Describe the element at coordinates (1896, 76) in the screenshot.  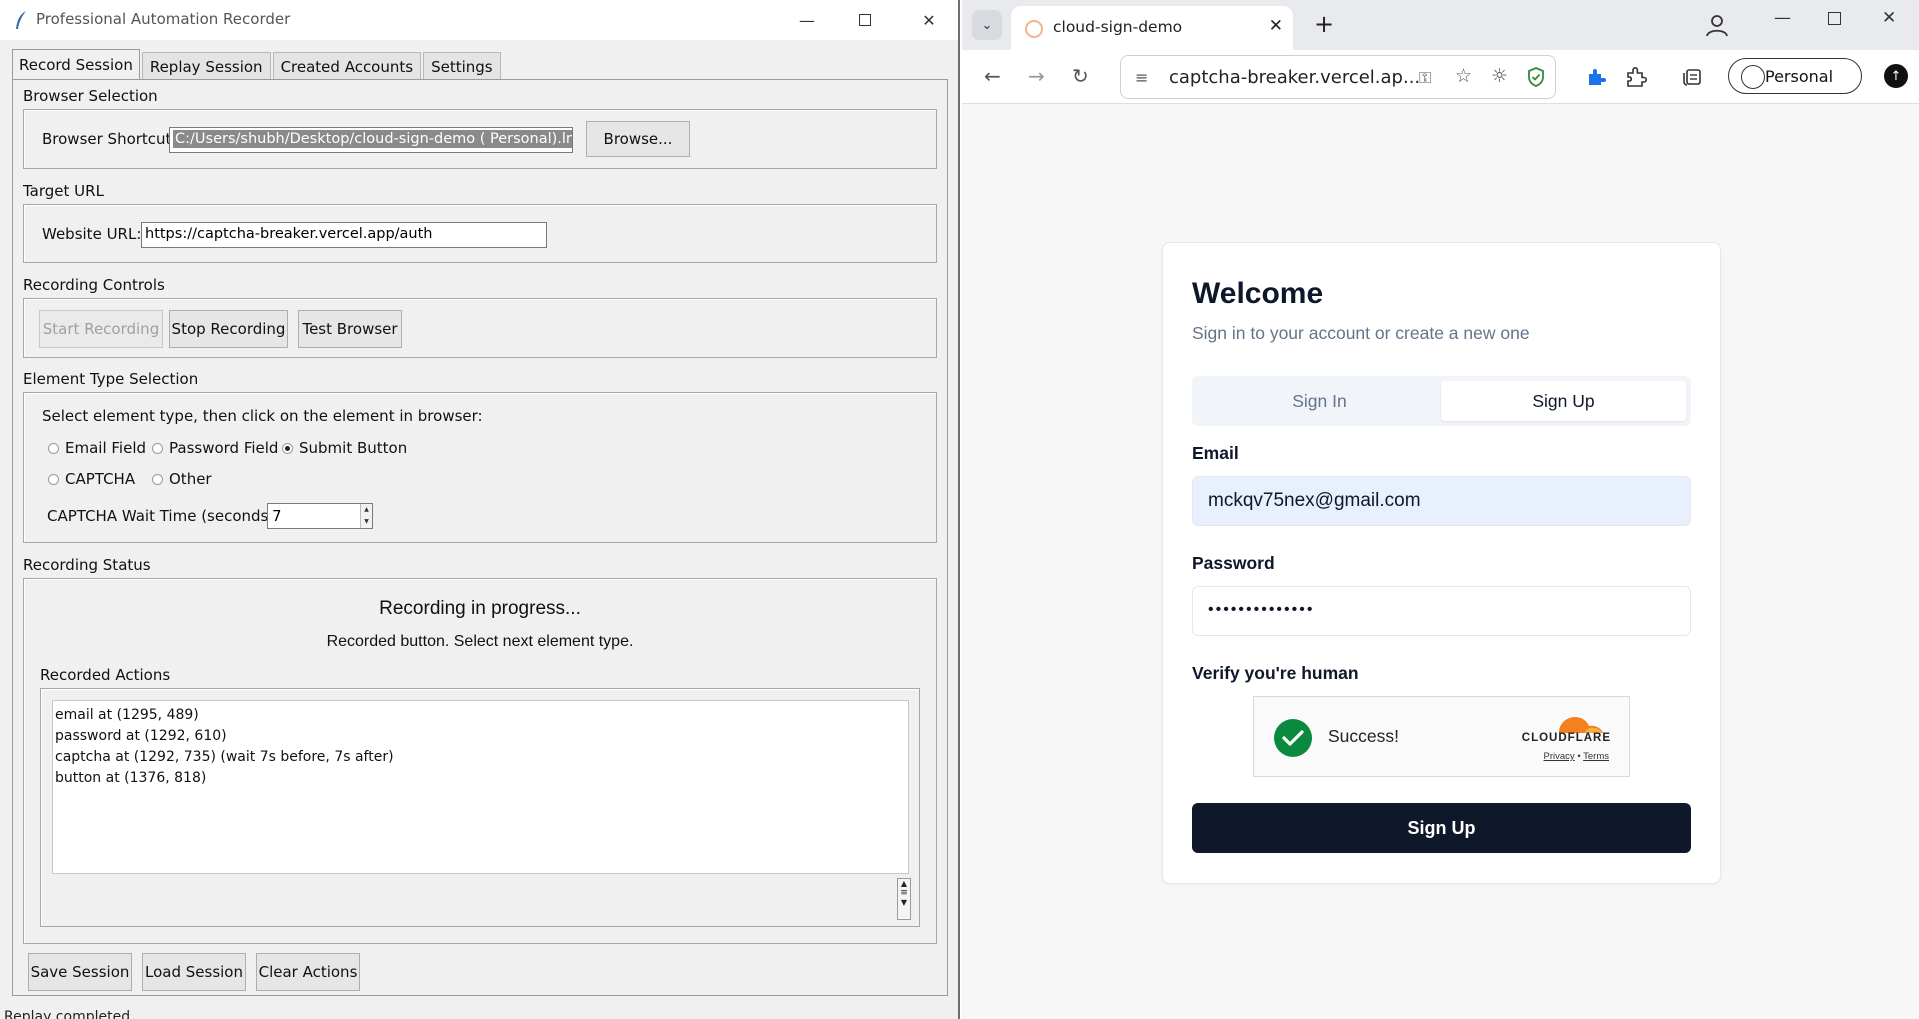
I see `update-icon: ↑` at that location.